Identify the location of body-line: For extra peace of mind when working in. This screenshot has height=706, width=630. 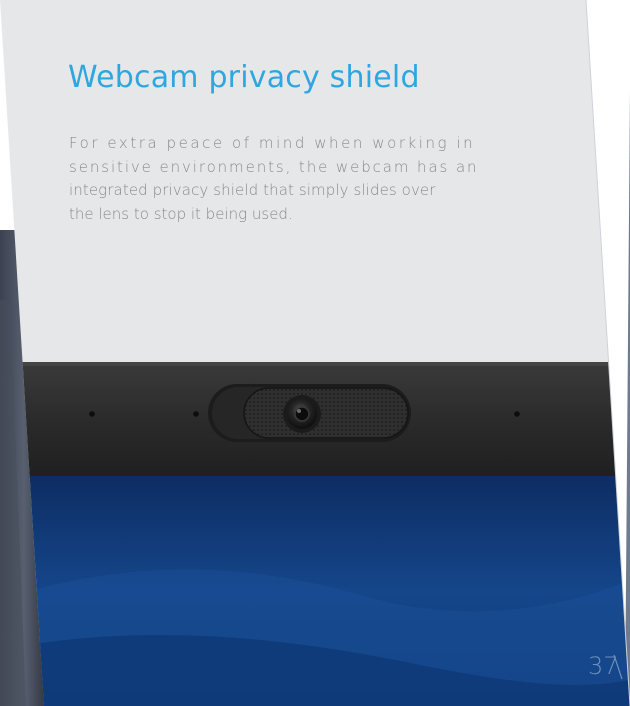
(272, 143).